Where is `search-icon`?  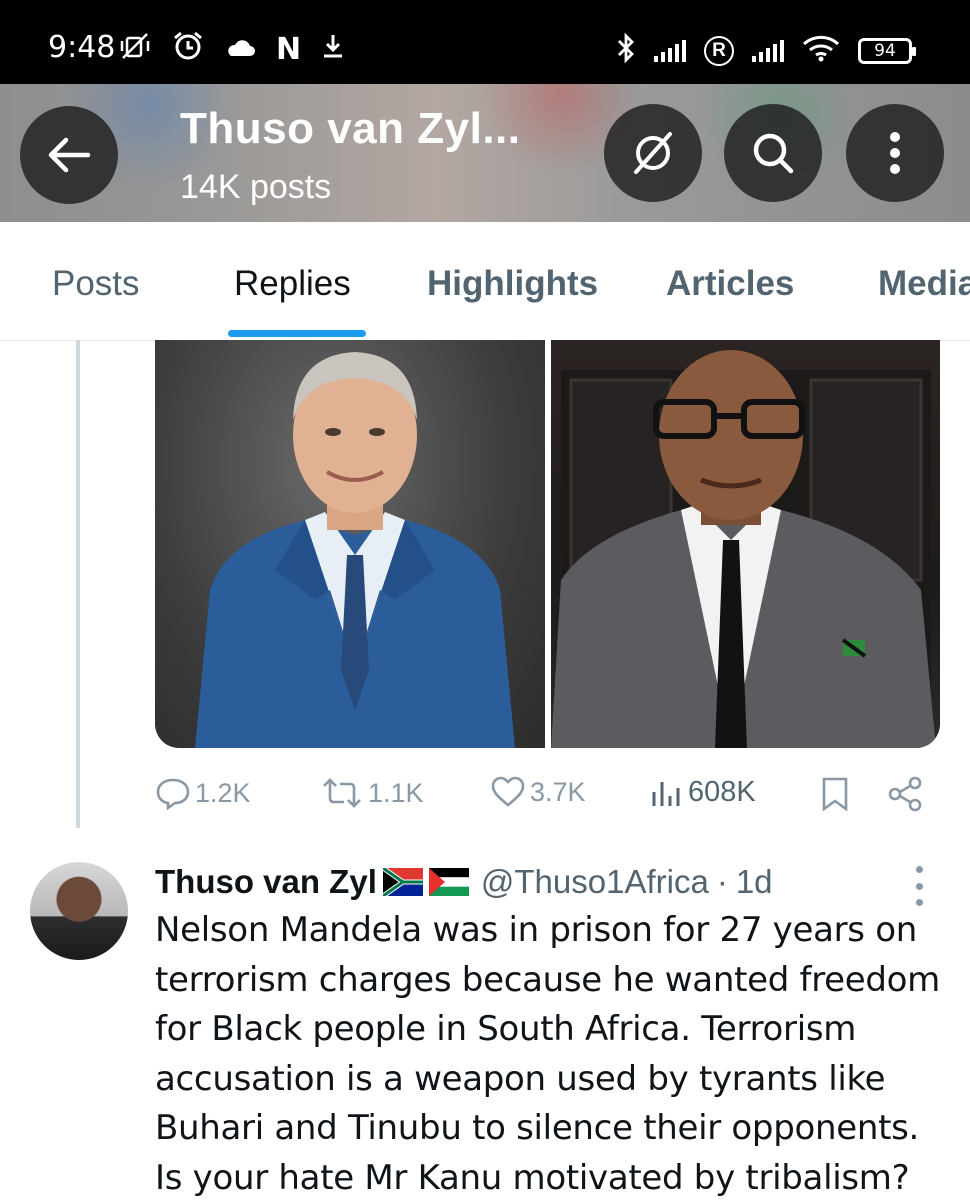
search-icon is located at coordinates (773, 153).